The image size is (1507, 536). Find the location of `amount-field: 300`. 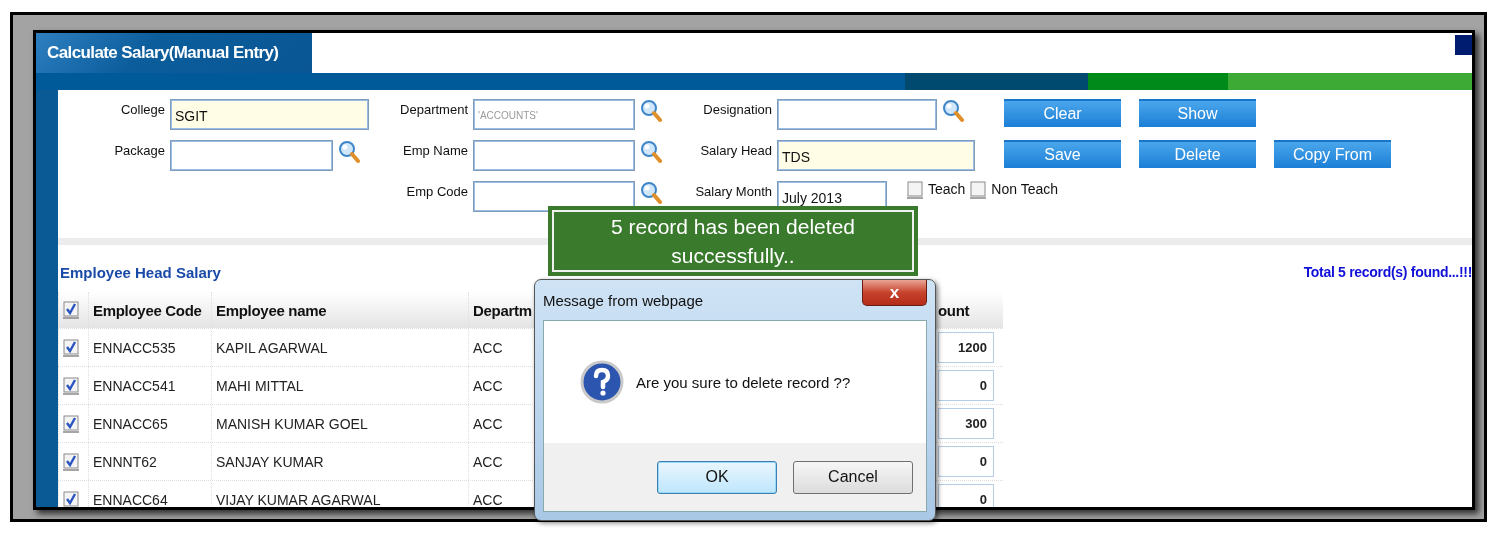

amount-field: 300 is located at coordinates (966, 423).